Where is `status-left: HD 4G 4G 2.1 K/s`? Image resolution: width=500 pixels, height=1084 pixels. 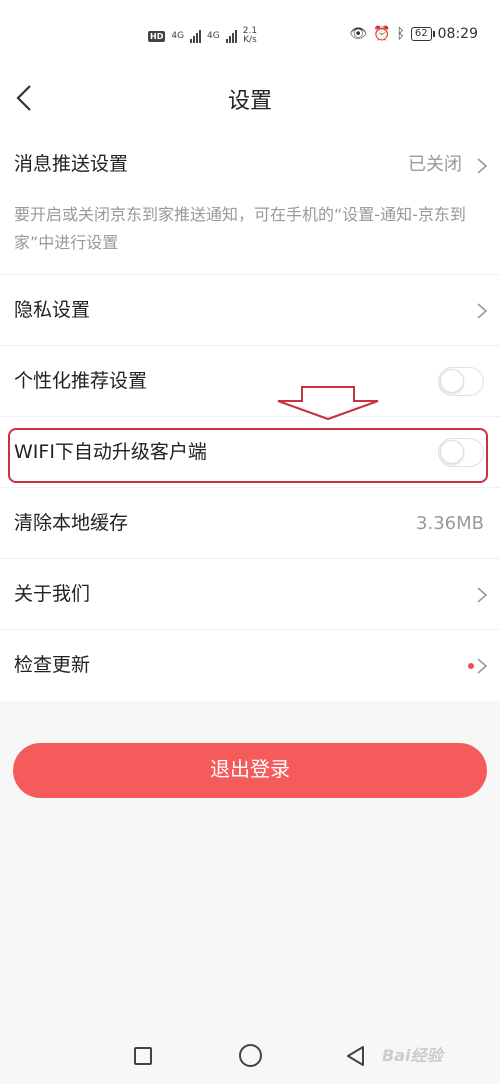 status-left: HD 4G 4G 2.1 K/s is located at coordinates (202, 36).